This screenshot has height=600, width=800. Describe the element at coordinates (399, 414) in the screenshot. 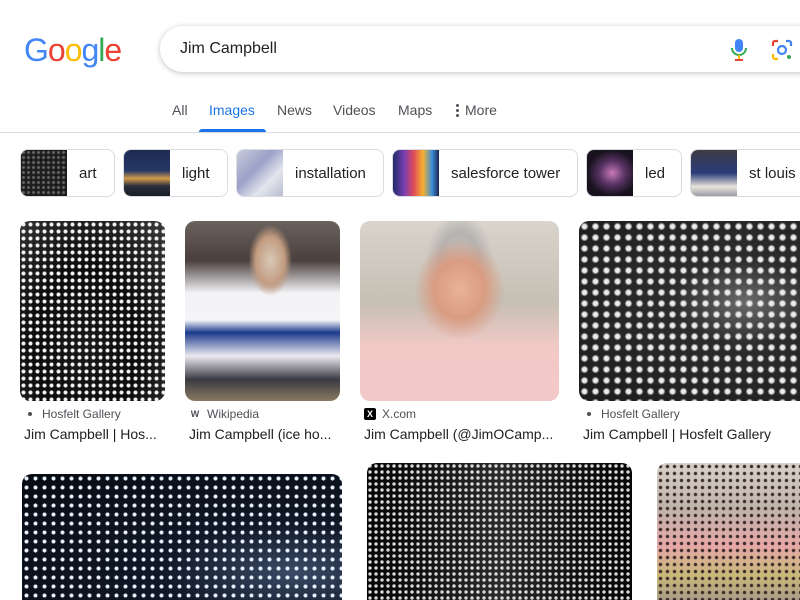

I see `result-source-label: X.com` at that location.